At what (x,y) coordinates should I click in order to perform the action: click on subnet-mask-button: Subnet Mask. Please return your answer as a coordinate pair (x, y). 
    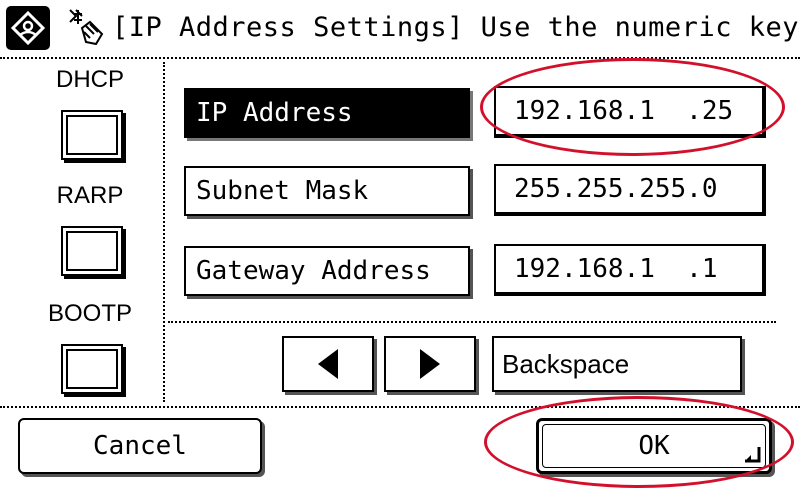
    Looking at the image, I should click on (327, 191).